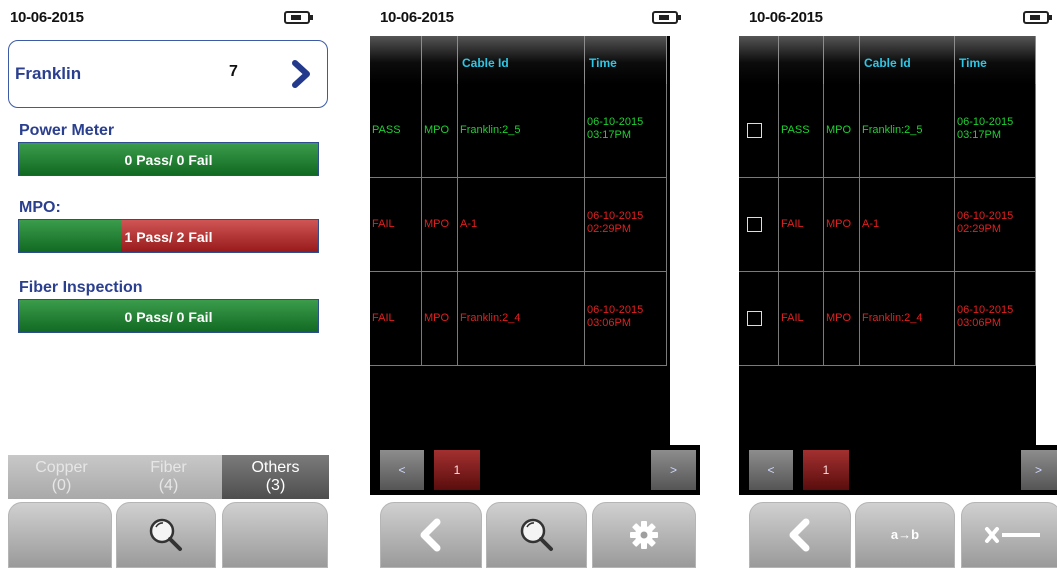 The height and width of the screenshot is (569, 1057). Describe the element at coordinates (275, 467) in the screenshot. I see `tab-label: Others` at that location.